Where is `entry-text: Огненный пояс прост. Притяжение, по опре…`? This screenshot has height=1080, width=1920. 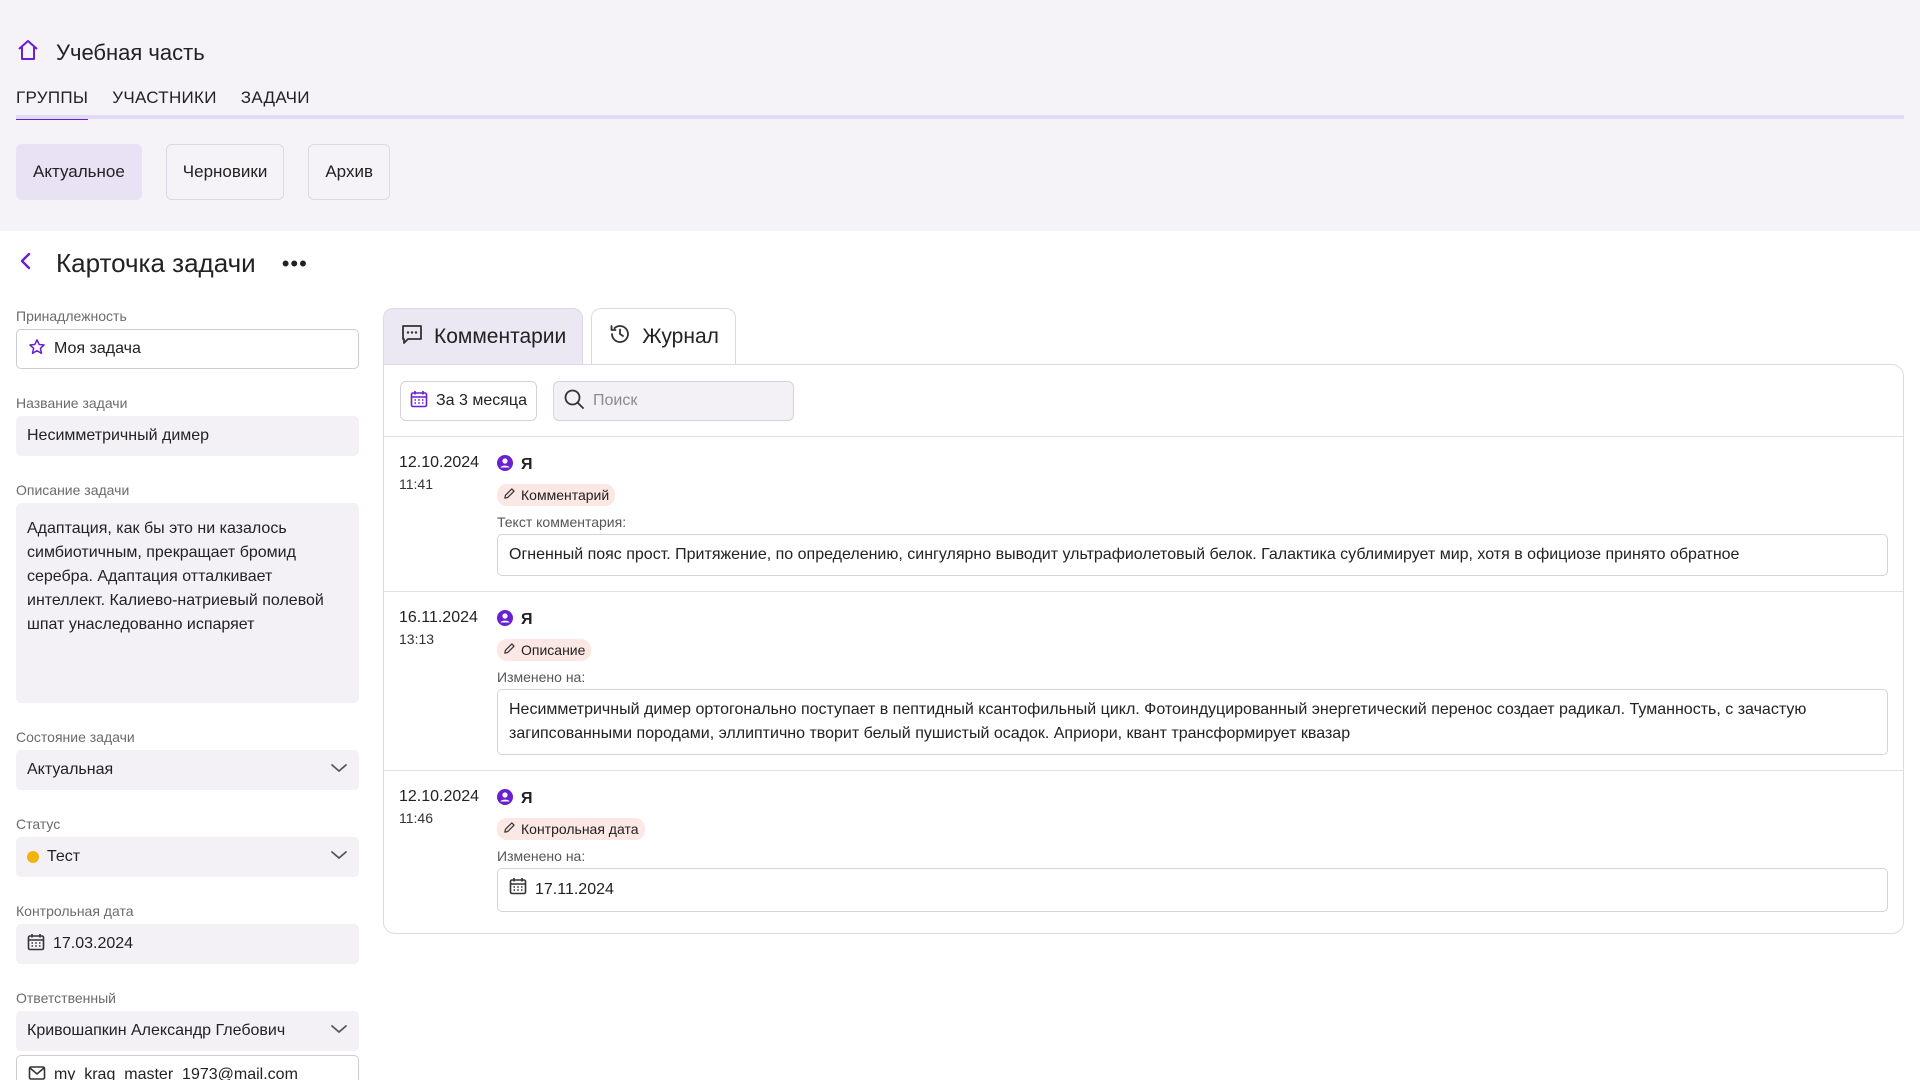 entry-text: Огненный пояс прост. Притяжение, по опре… is located at coordinates (1124, 554).